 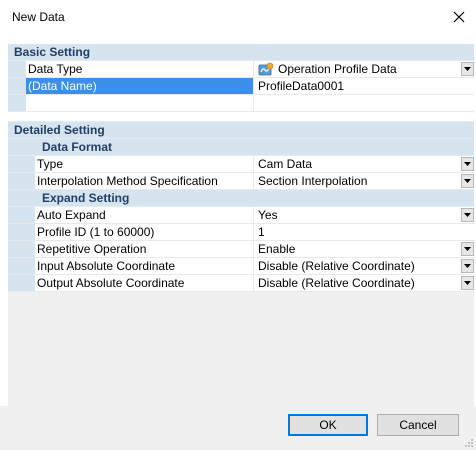 I want to click on data-type-dropdown-button, so click(x=467, y=69).